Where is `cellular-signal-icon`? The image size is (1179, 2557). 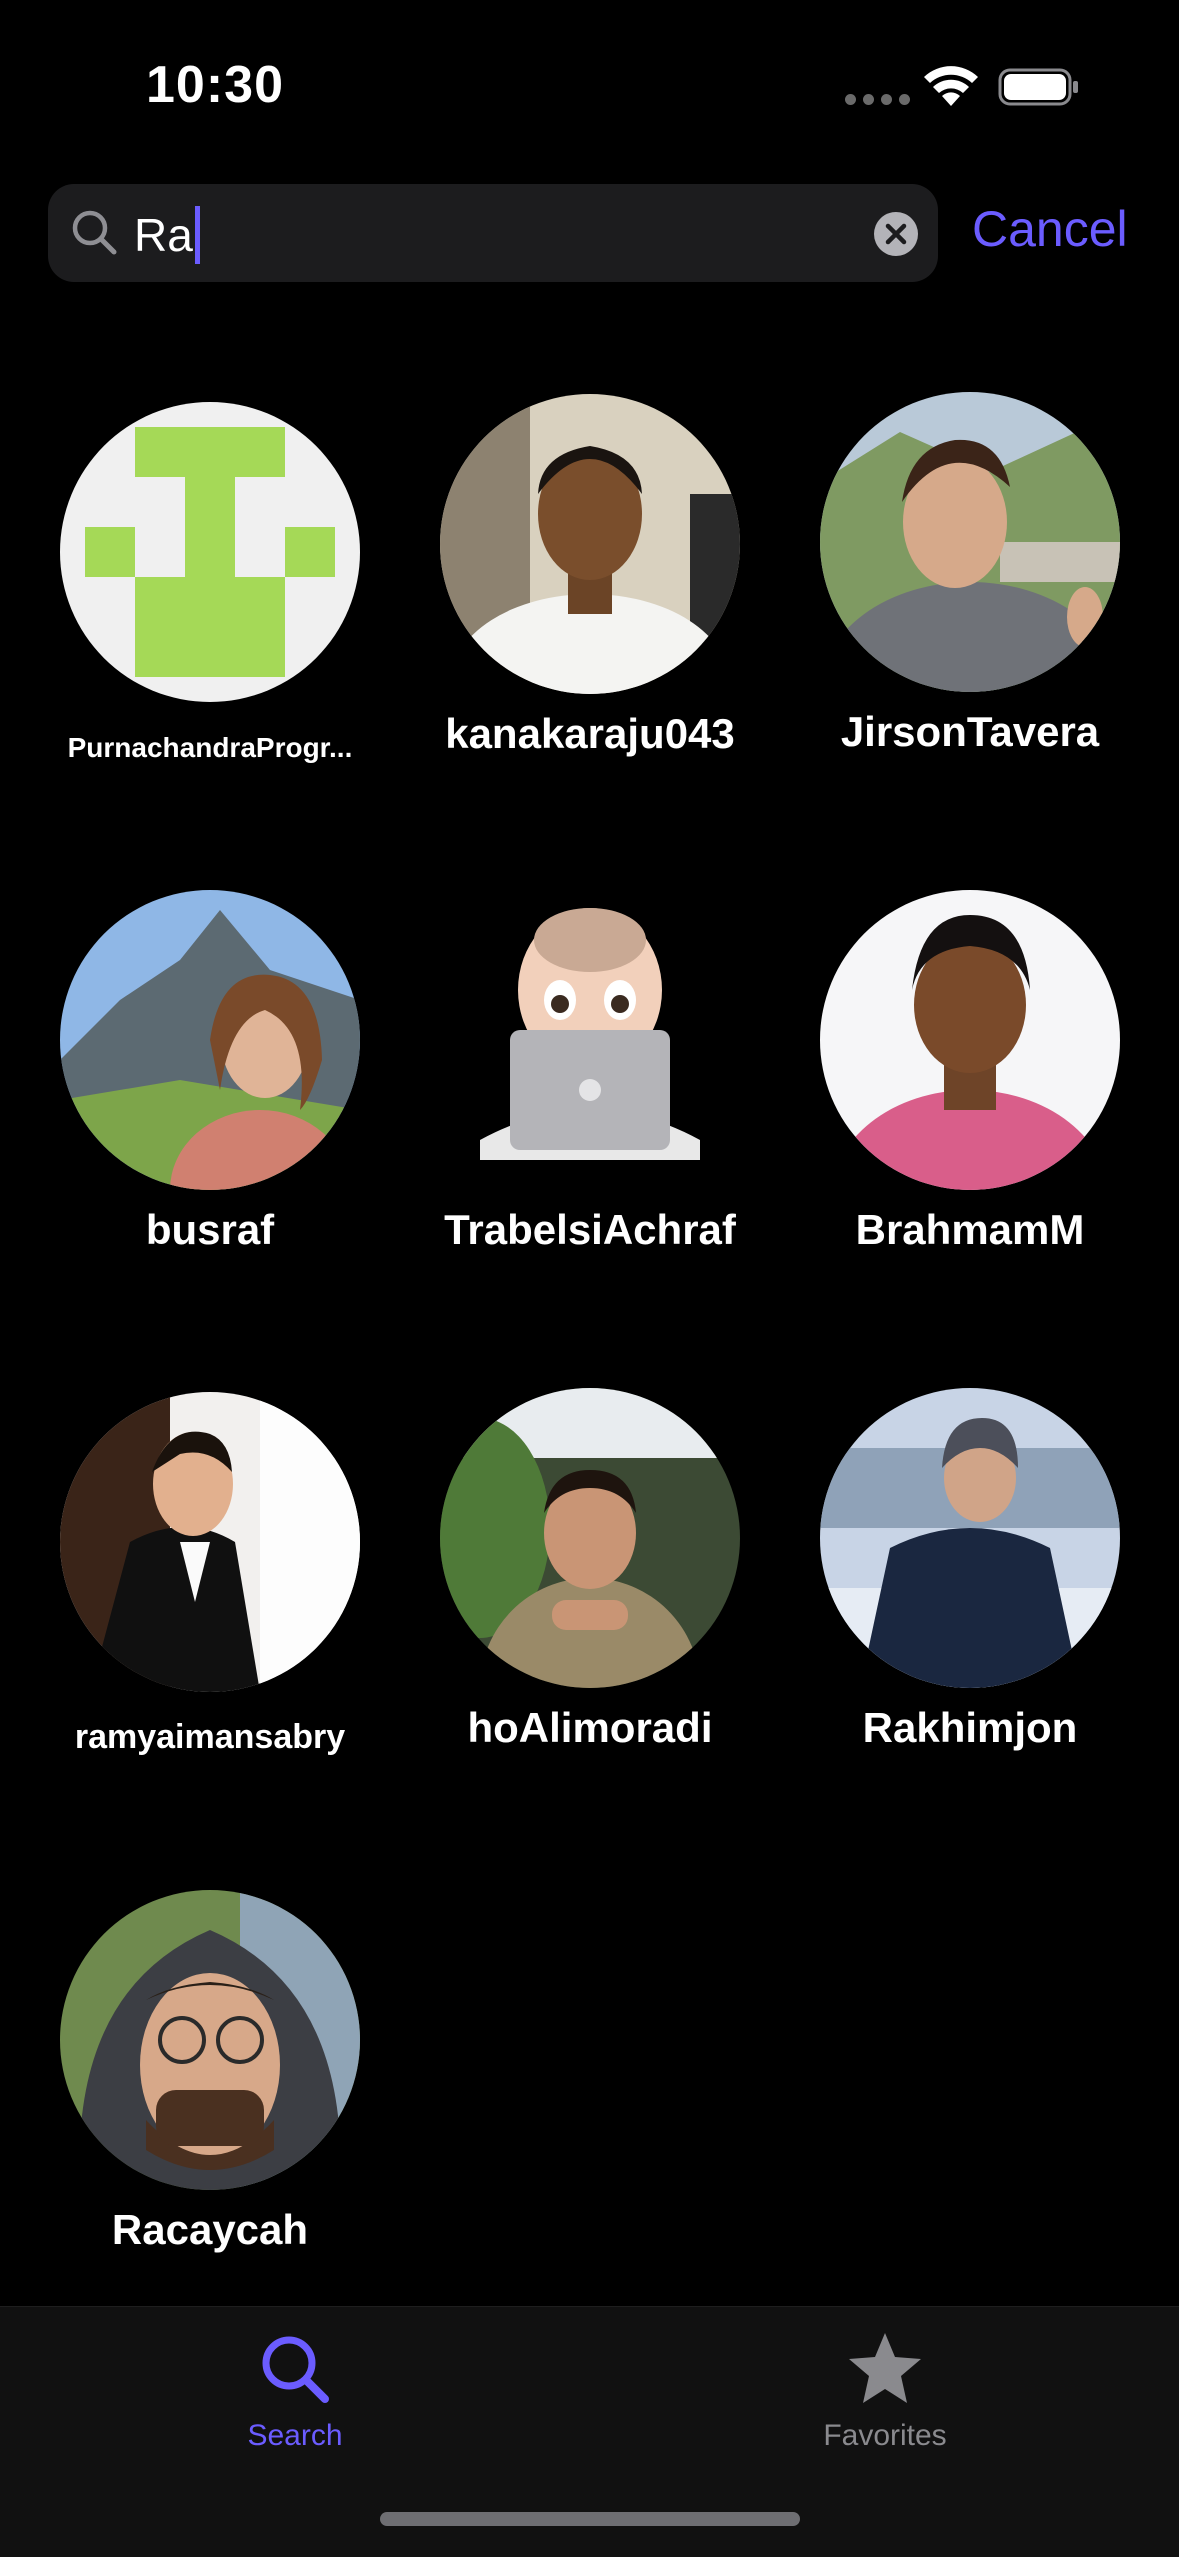 cellular-signal-icon is located at coordinates (877, 99).